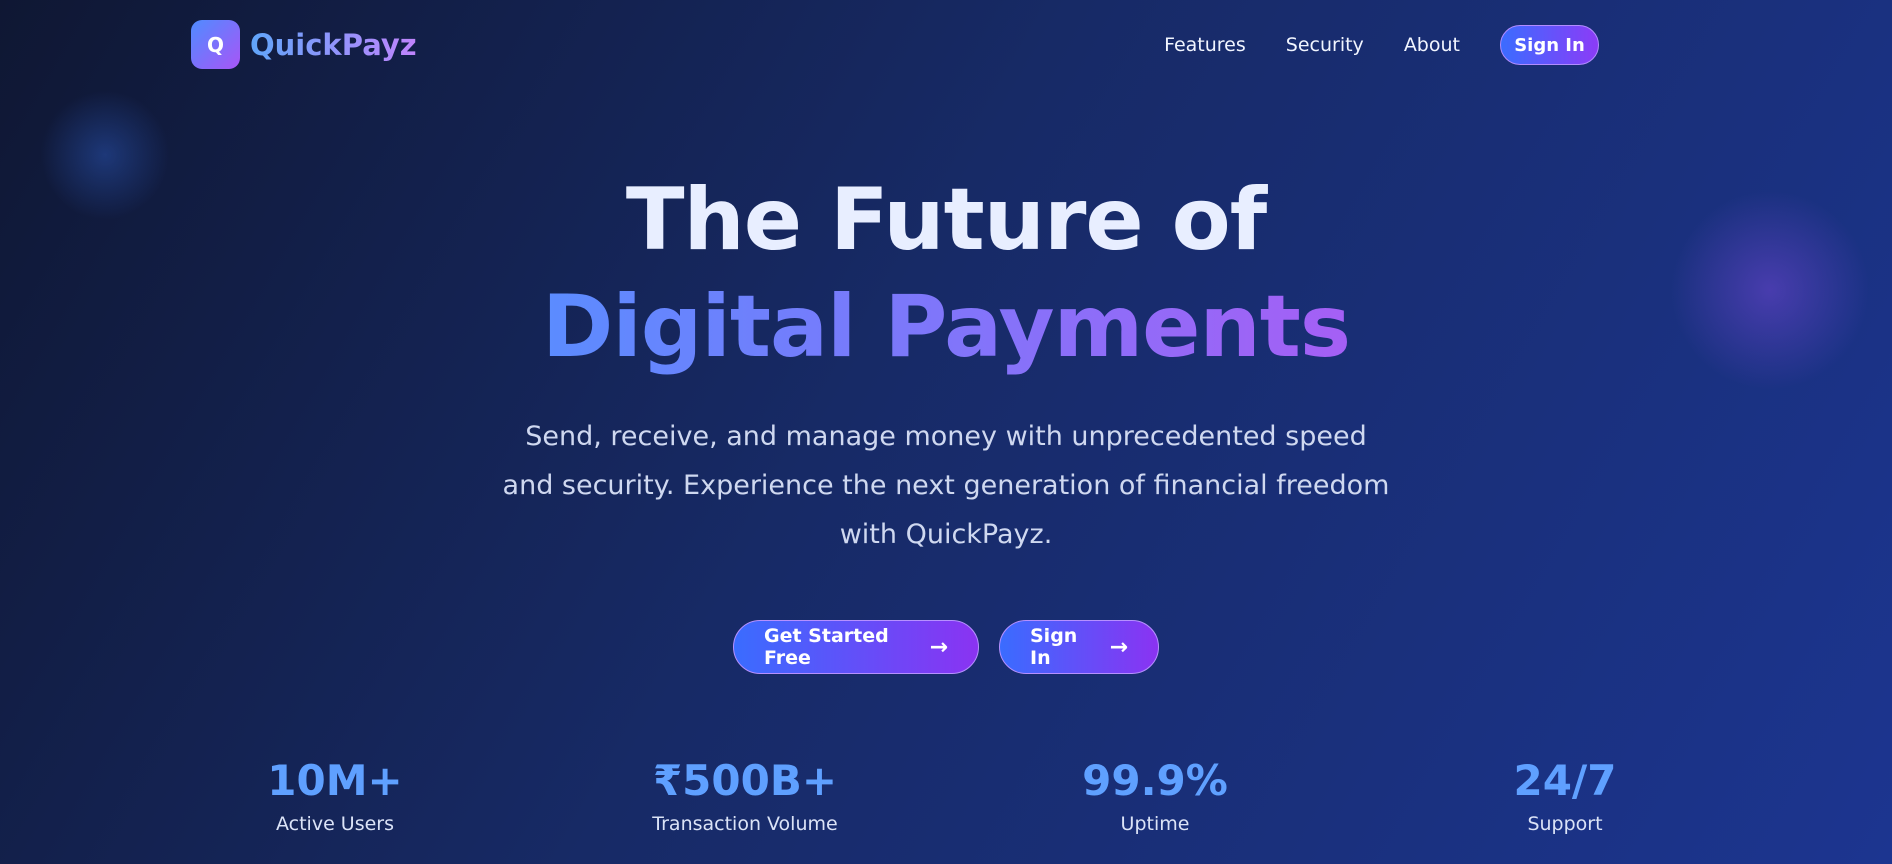 The image size is (1892, 864). I want to click on nav-sign-in-button: Sign In, so click(1549, 45).